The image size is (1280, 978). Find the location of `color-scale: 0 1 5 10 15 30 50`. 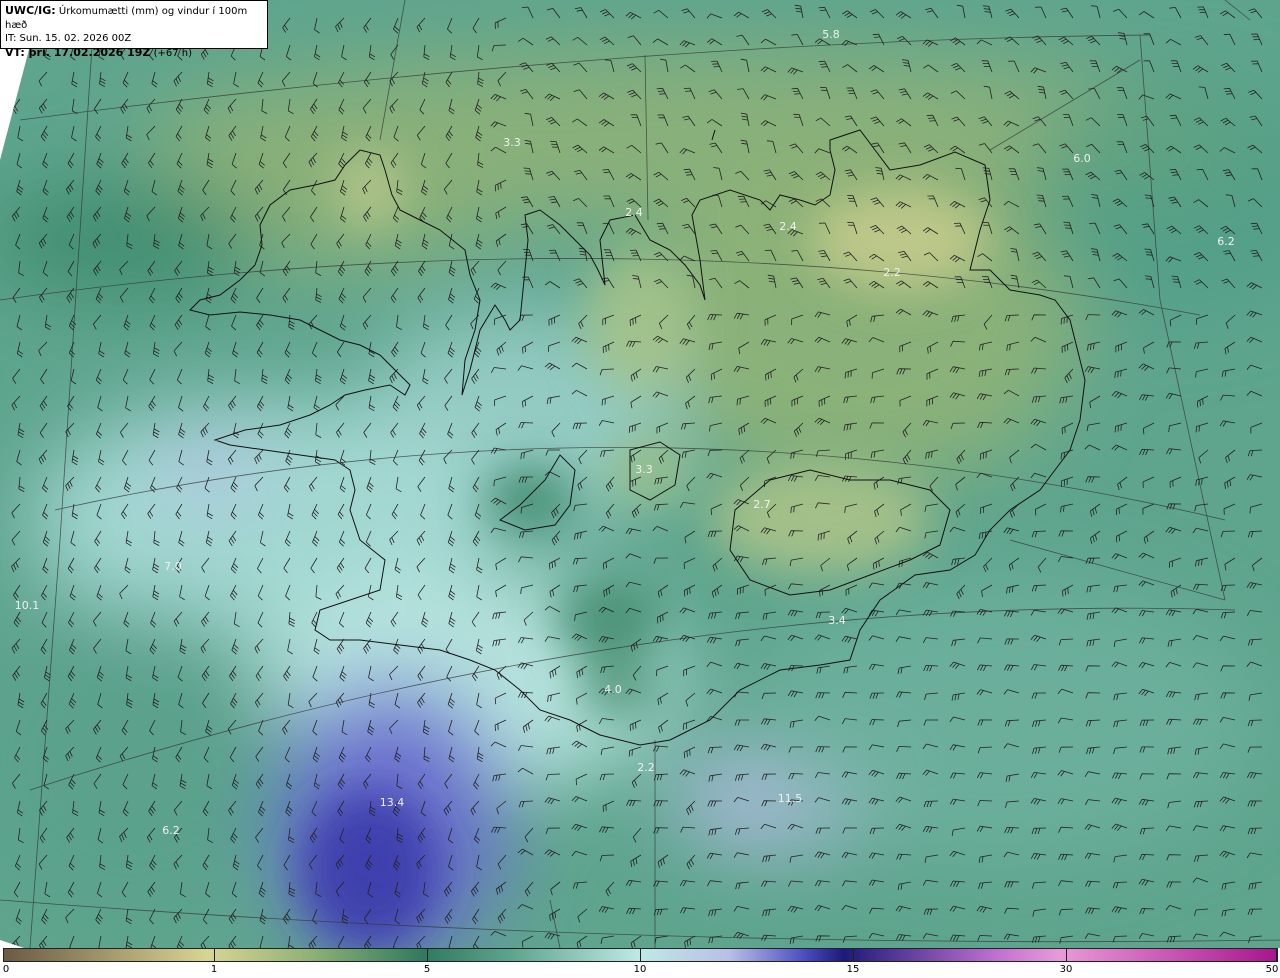

color-scale: 0 1 5 10 15 30 50 is located at coordinates (640, 963).